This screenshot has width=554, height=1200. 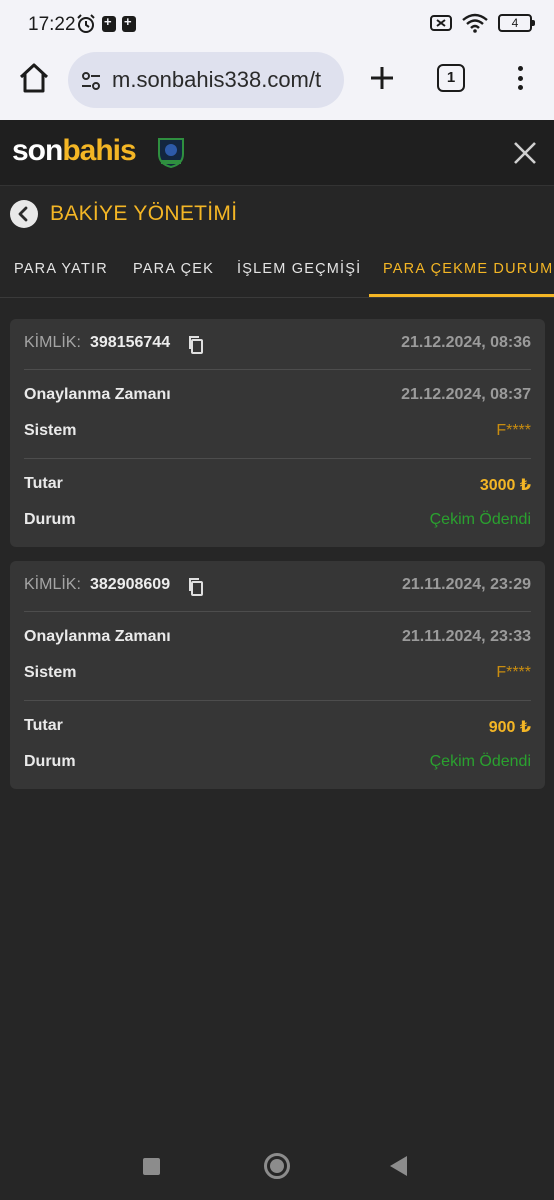 I want to click on wifi-icon, so click(x=475, y=23).